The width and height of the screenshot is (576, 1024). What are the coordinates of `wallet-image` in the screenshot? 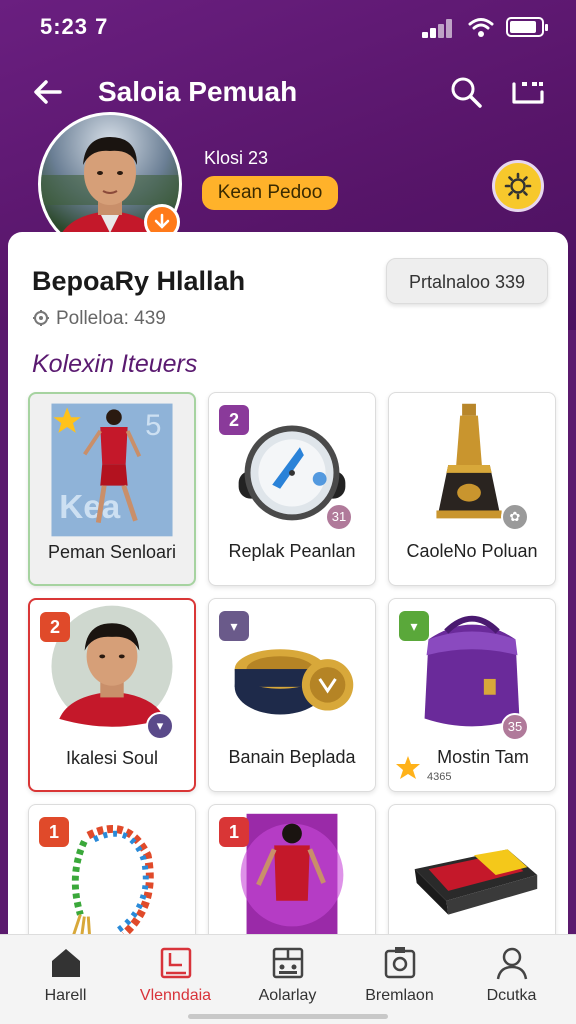 It's located at (476, 882).